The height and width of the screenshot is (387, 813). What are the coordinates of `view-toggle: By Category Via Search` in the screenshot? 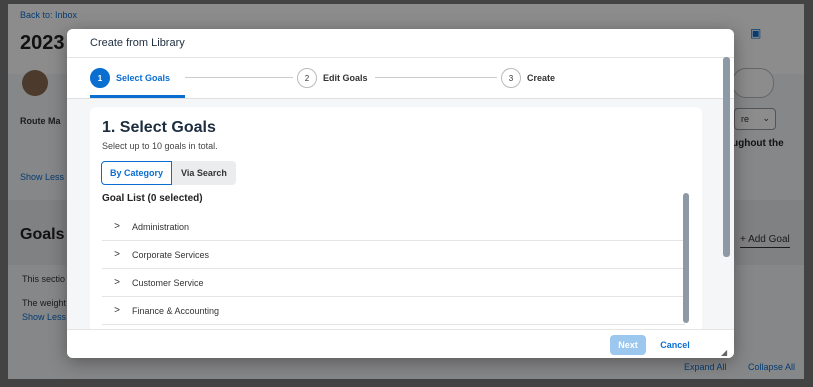 It's located at (168, 173).